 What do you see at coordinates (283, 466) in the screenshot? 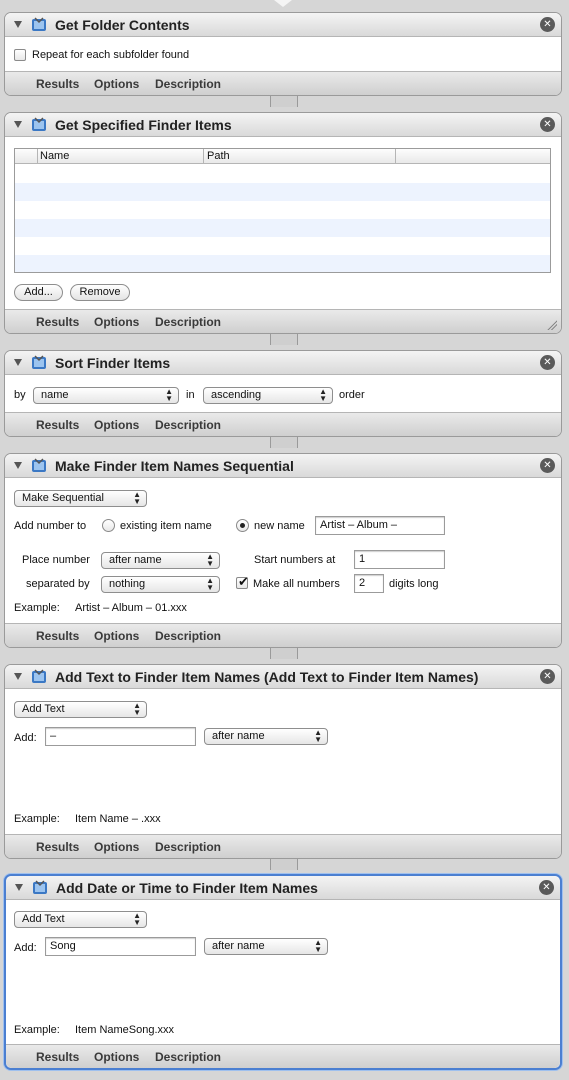
I see `action-header: Make Finder Item Names Sequential ✕` at bounding box center [283, 466].